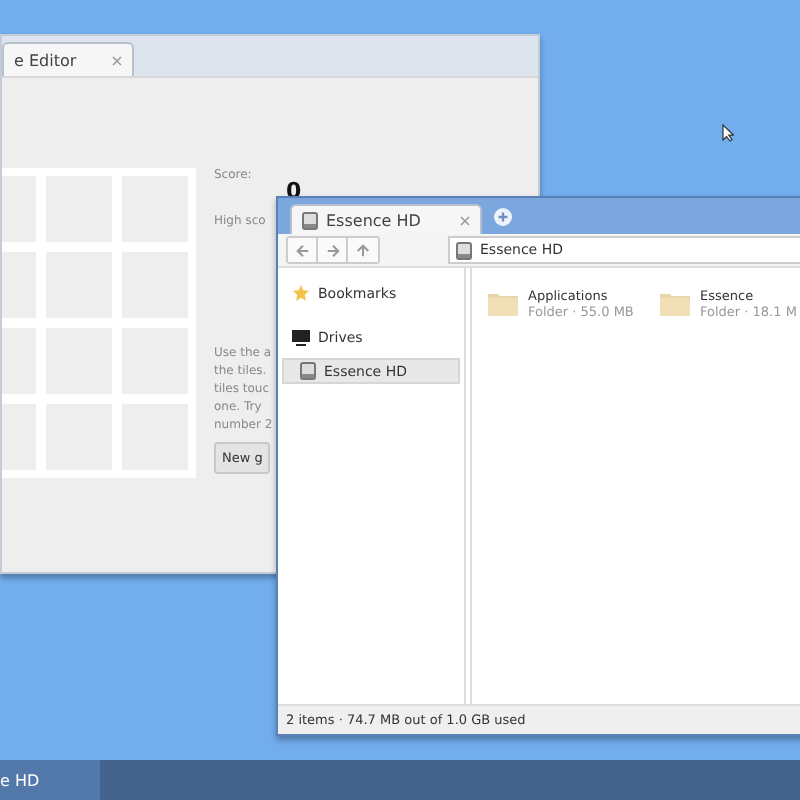  I want to click on back-arrow-icon, so click(302, 250).